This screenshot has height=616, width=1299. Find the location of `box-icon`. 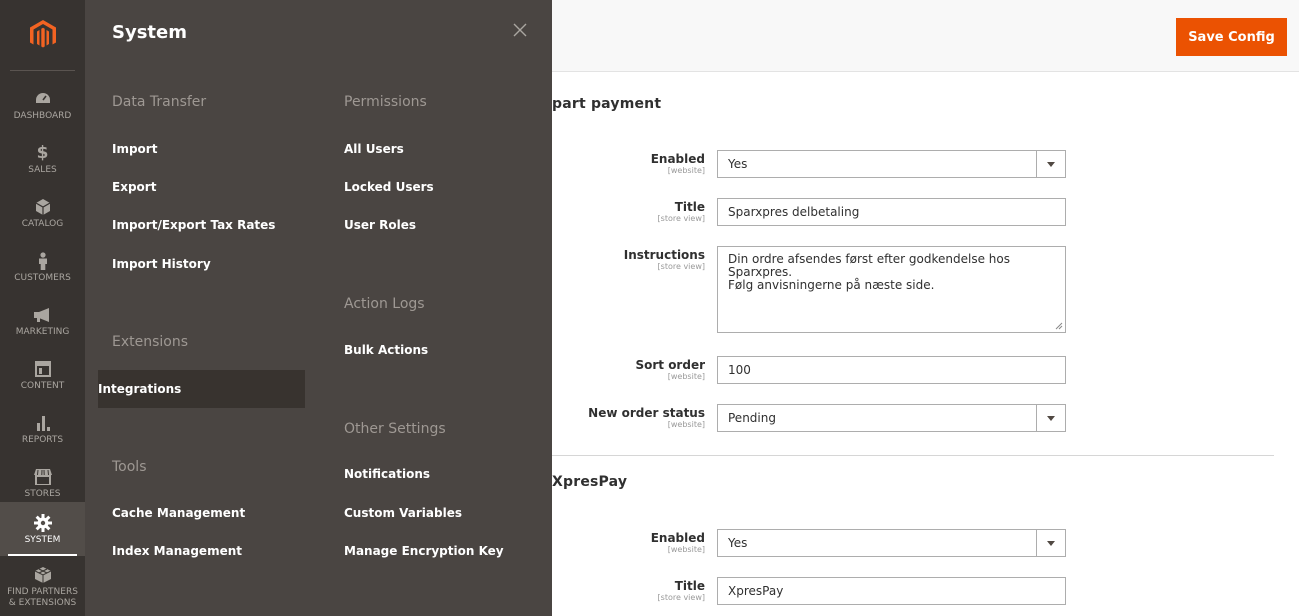

box-icon is located at coordinates (43, 207).